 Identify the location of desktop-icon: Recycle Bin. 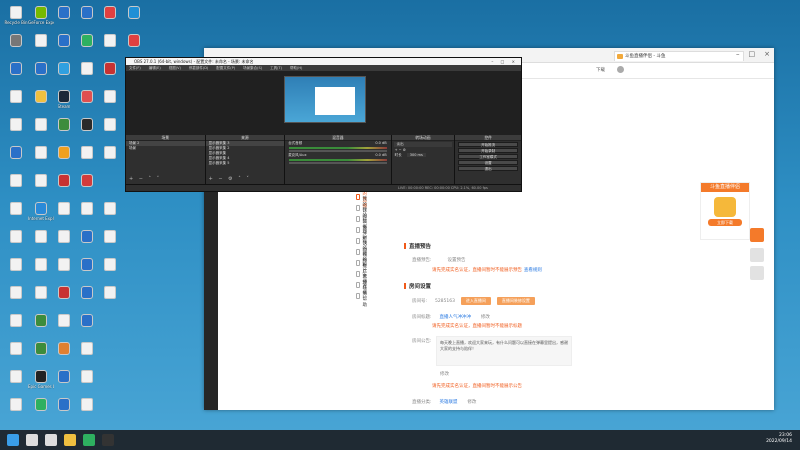
(16, 15).